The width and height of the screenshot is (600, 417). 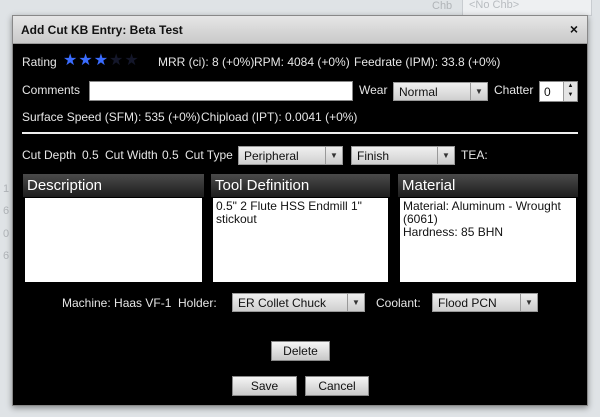 I want to click on rating-label: Rating, so click(x=39, y=62).